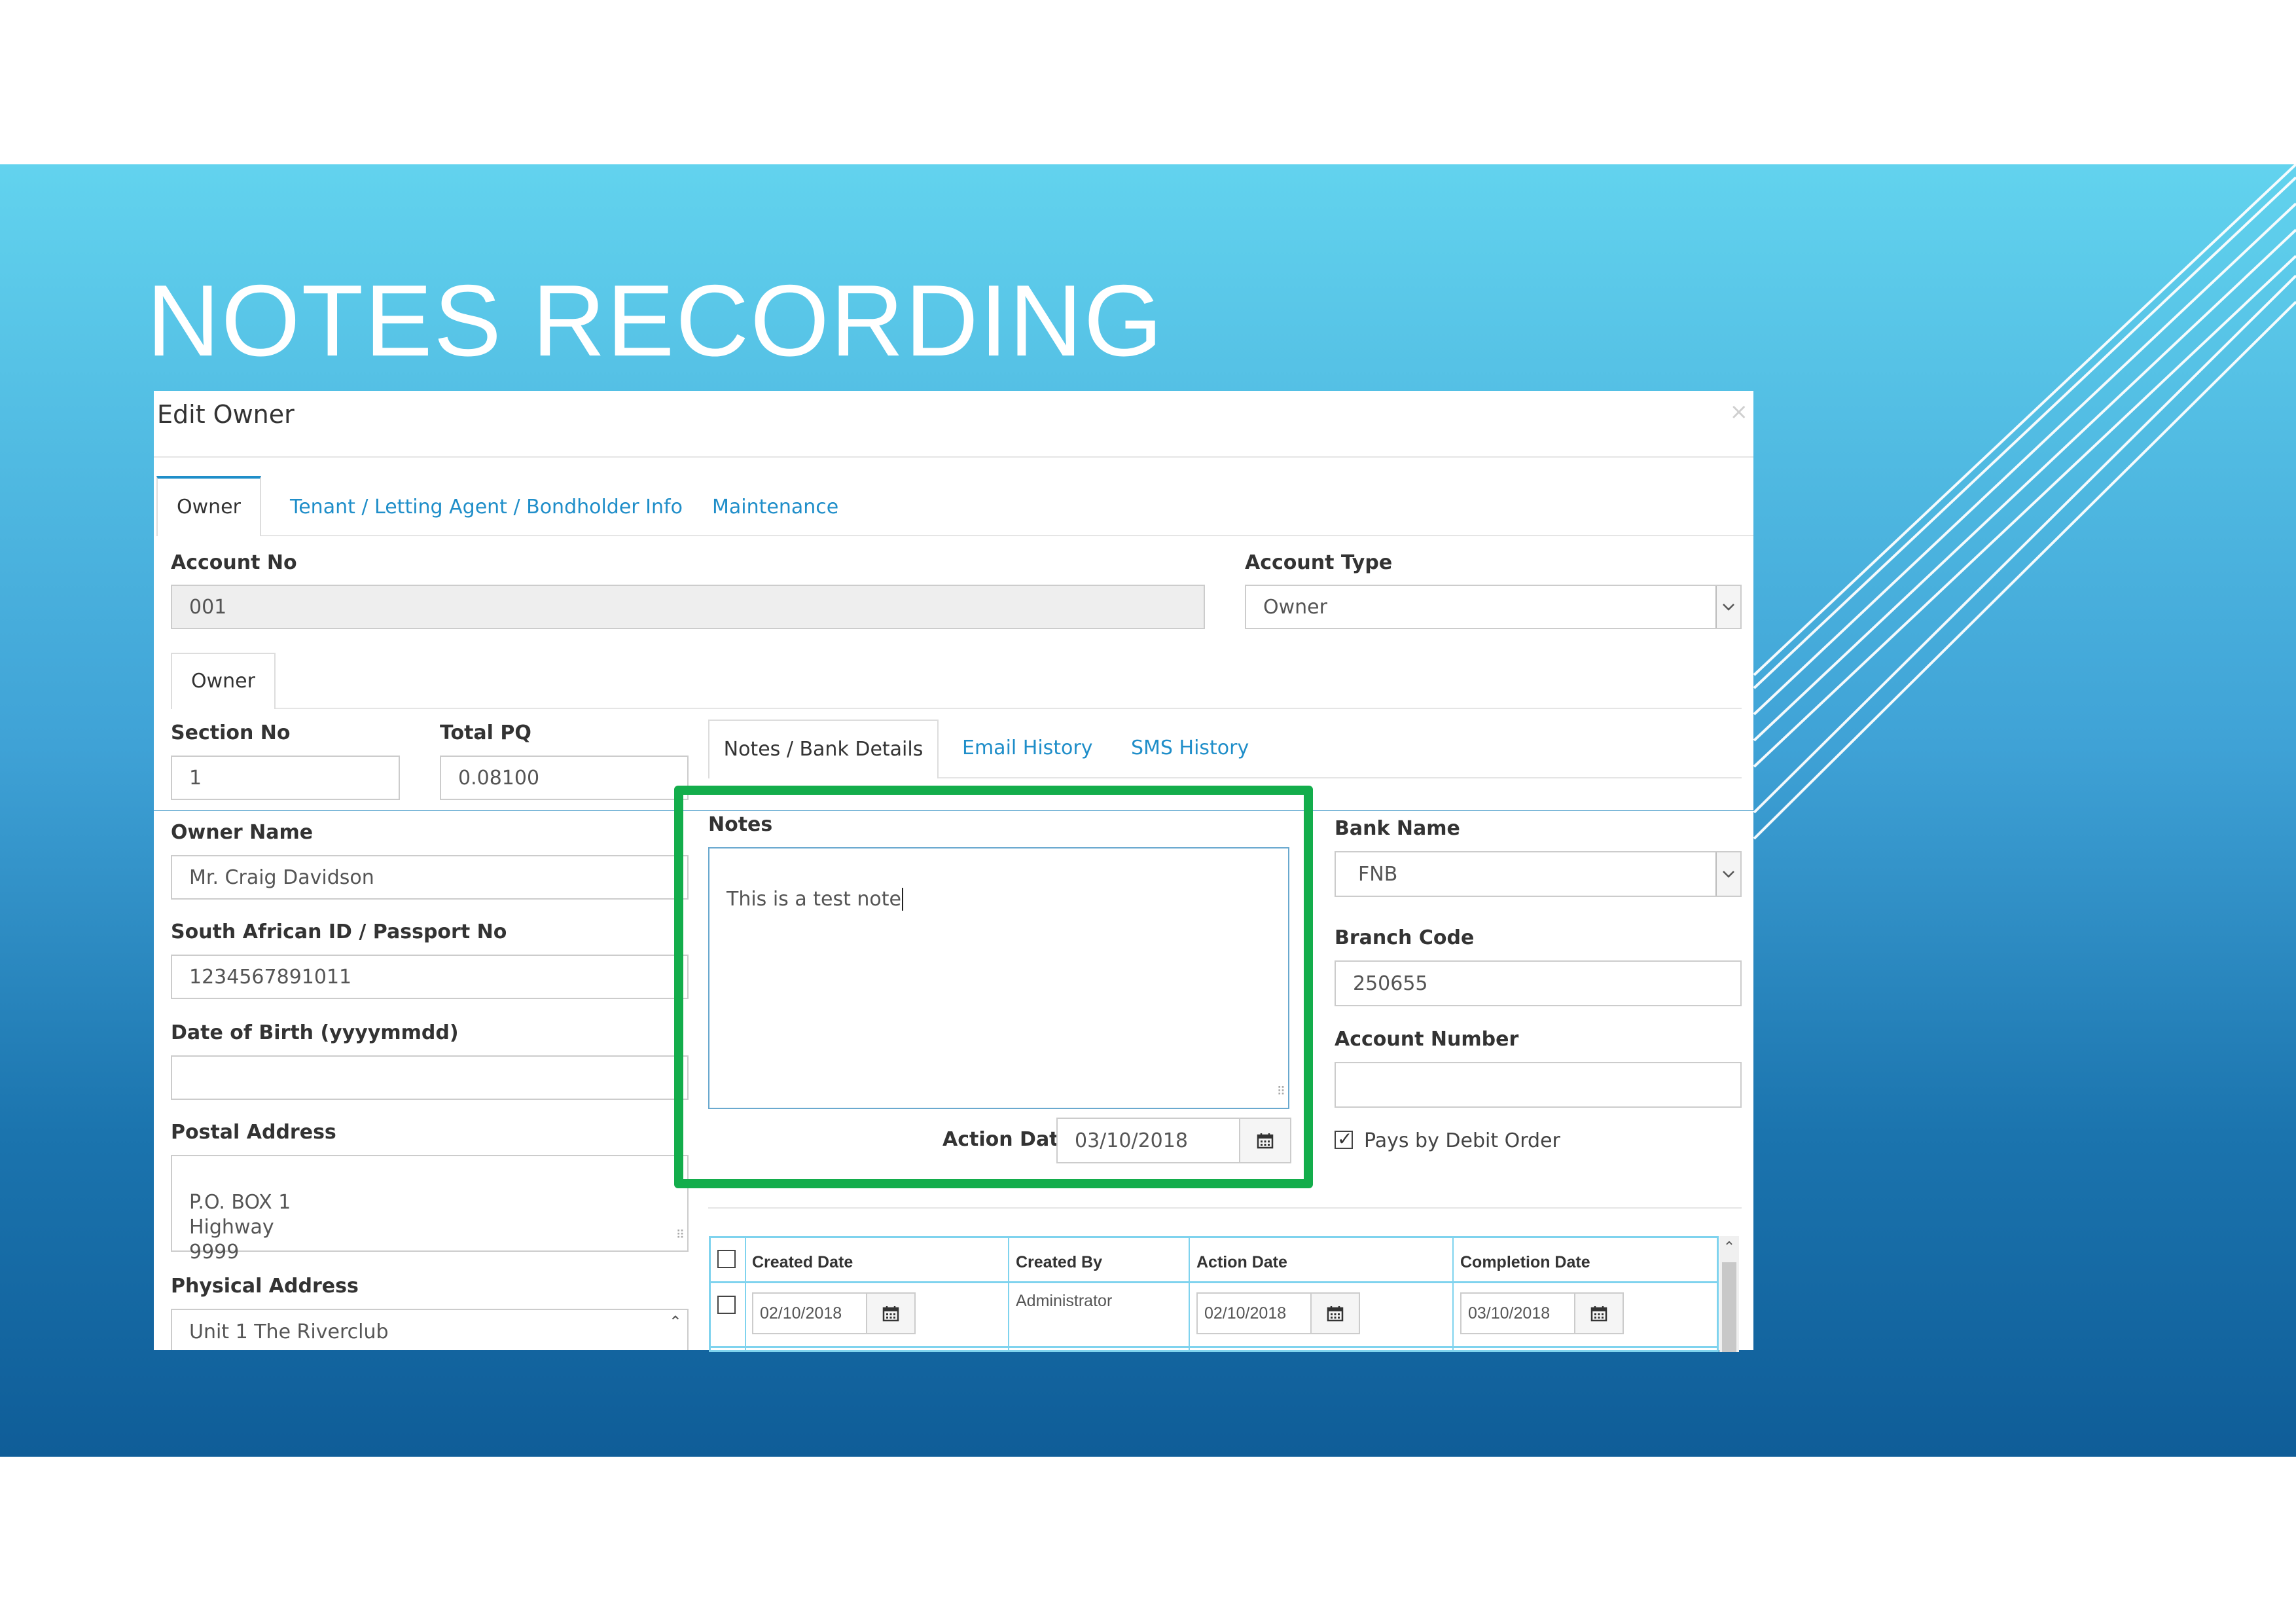 Image resolution: width=2296 pixels, height=1623 pixels. What do you see at coordinates (655, 320) in the screenshot?
I see `slide-title: NOTES RECORDING` at bounding box center [655, 320].